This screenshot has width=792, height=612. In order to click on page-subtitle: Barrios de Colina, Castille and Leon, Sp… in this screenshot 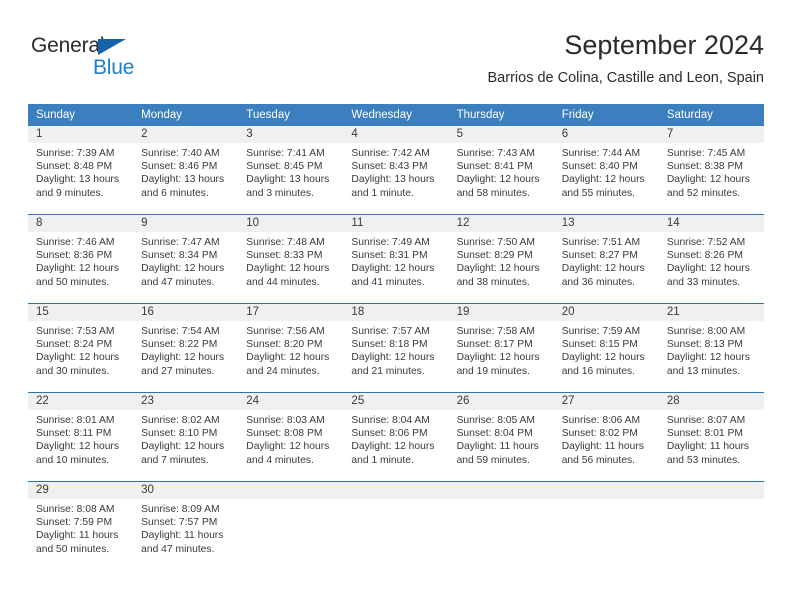, I will do `click(625, 78)`.